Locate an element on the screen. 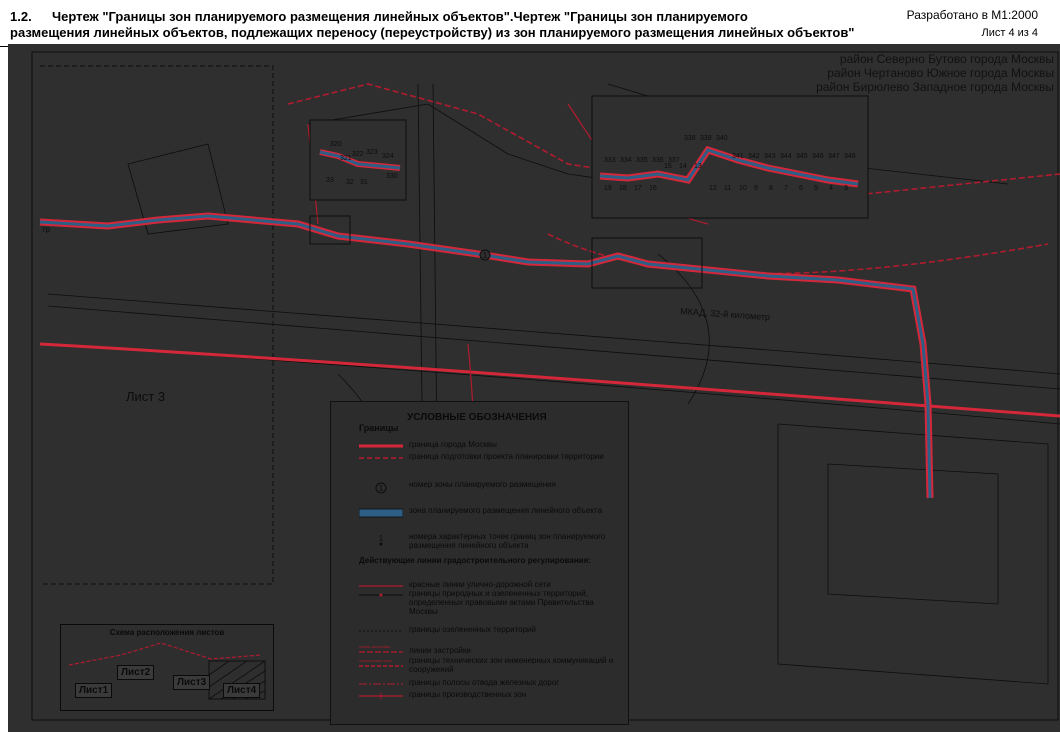  point-label: 335 is located at coordinates (642, 160).